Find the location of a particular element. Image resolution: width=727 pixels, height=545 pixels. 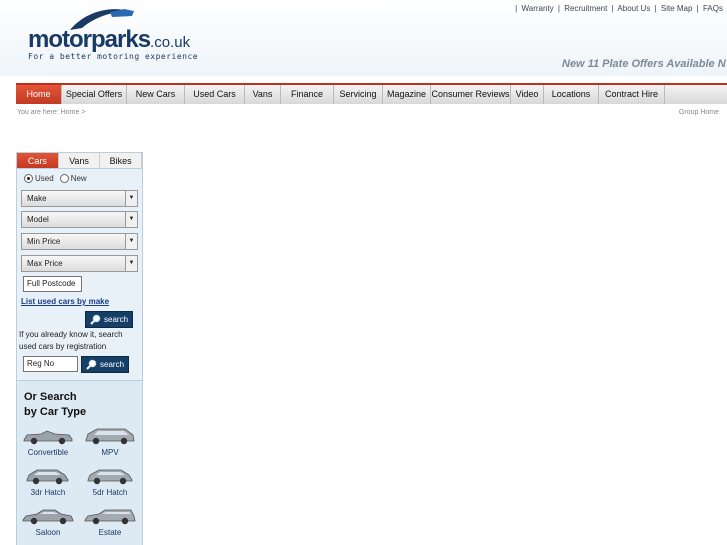

min-price-select: Min Price ▼ is located at coordinates (79, 241).